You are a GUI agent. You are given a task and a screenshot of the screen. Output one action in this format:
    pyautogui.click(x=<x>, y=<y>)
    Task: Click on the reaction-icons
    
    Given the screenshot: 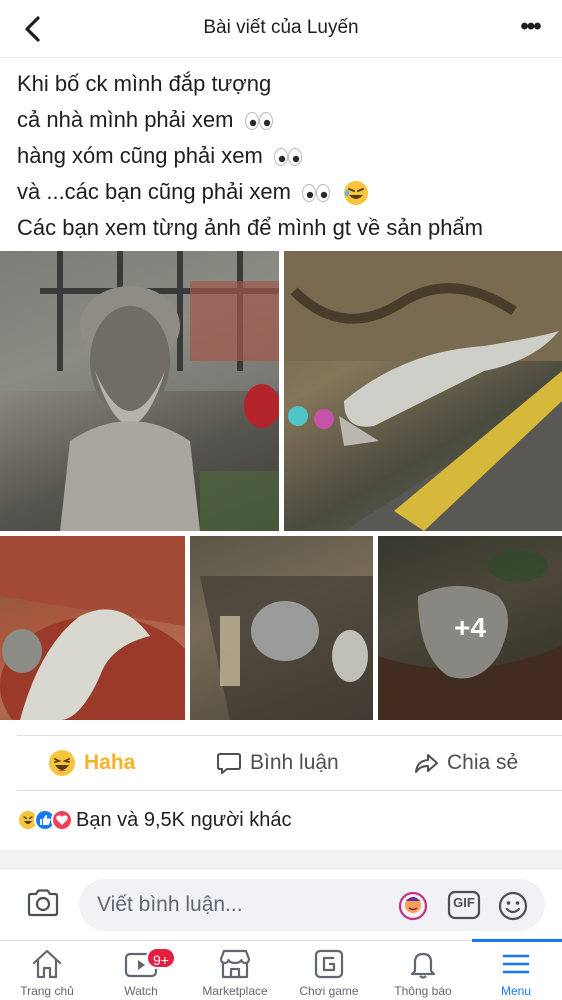 What is the action you would take?
    pyautogui.click(x=45, y=820)
    